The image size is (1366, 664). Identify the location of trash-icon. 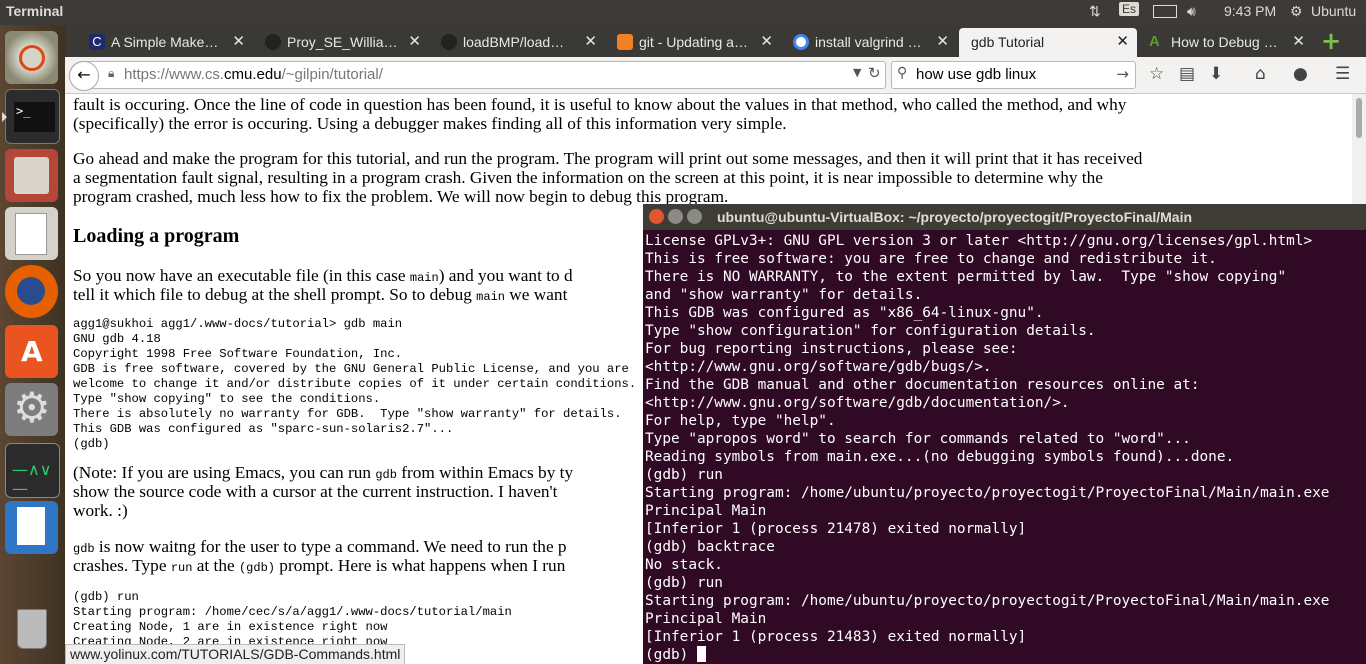
(31, 629).